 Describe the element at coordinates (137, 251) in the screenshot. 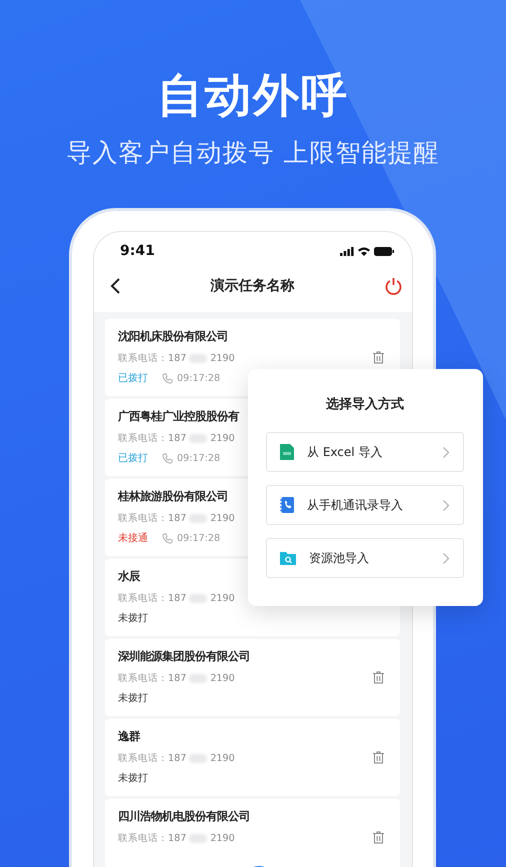

I see `status-time: 9:41` at that location.